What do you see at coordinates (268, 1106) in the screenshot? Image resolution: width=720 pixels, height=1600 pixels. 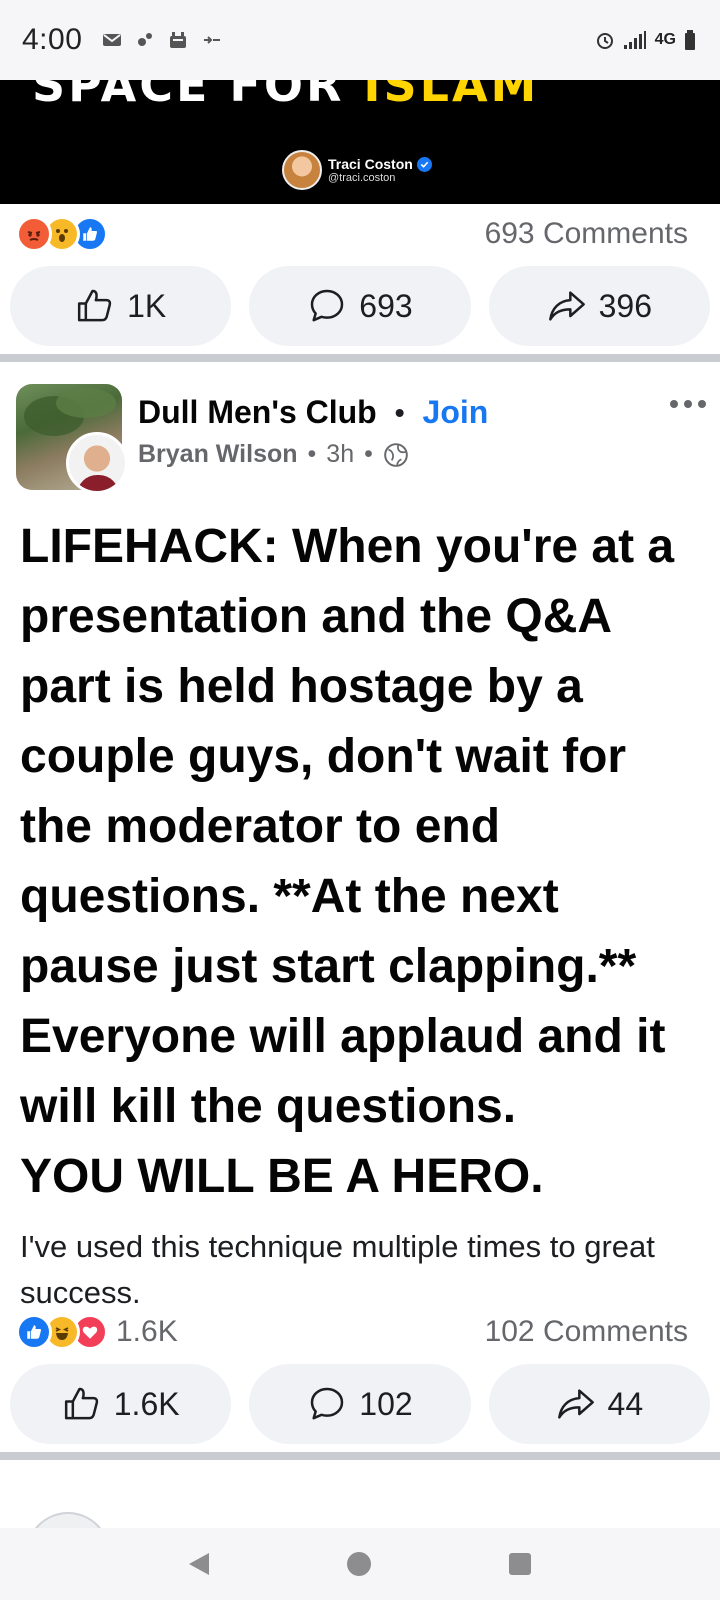 I see `post-text-line: will kill the questions.` at bounding box center [268, 1106].